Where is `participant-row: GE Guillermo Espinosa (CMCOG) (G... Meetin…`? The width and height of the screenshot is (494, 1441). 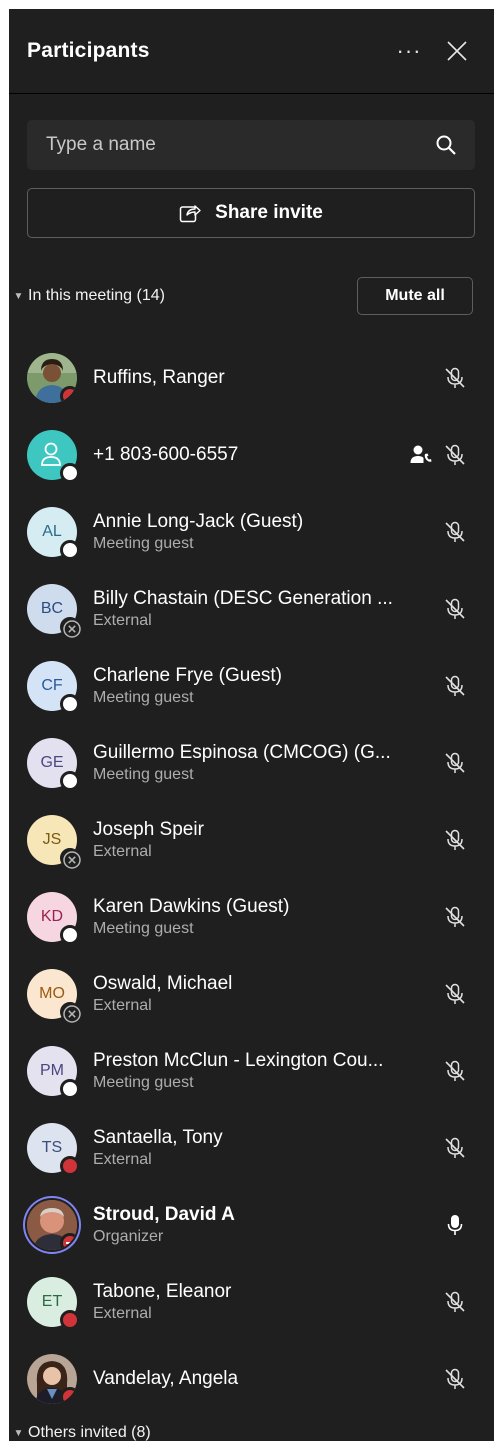
participant-row: GE Guillermo Espinosa (CMCOG) (G... Meetin… is located at coordinates (251, 762).